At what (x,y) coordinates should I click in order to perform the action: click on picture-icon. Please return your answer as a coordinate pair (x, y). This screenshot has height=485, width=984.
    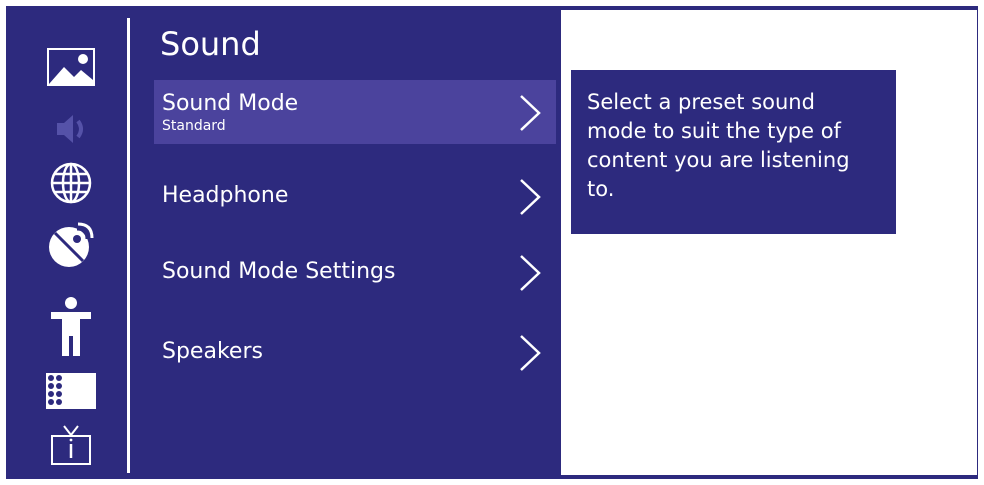
    Looking at the image, I should click on (71, 67).